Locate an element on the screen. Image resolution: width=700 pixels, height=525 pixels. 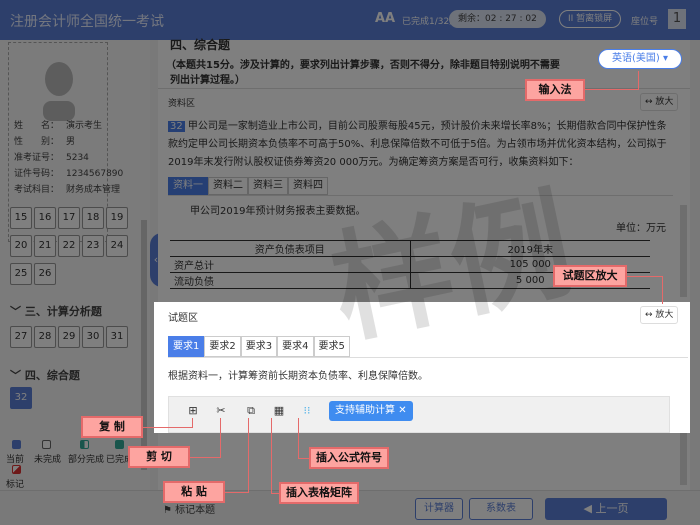
prev-page-button: ◀ 上一页 is located at coordinates (606, 509).